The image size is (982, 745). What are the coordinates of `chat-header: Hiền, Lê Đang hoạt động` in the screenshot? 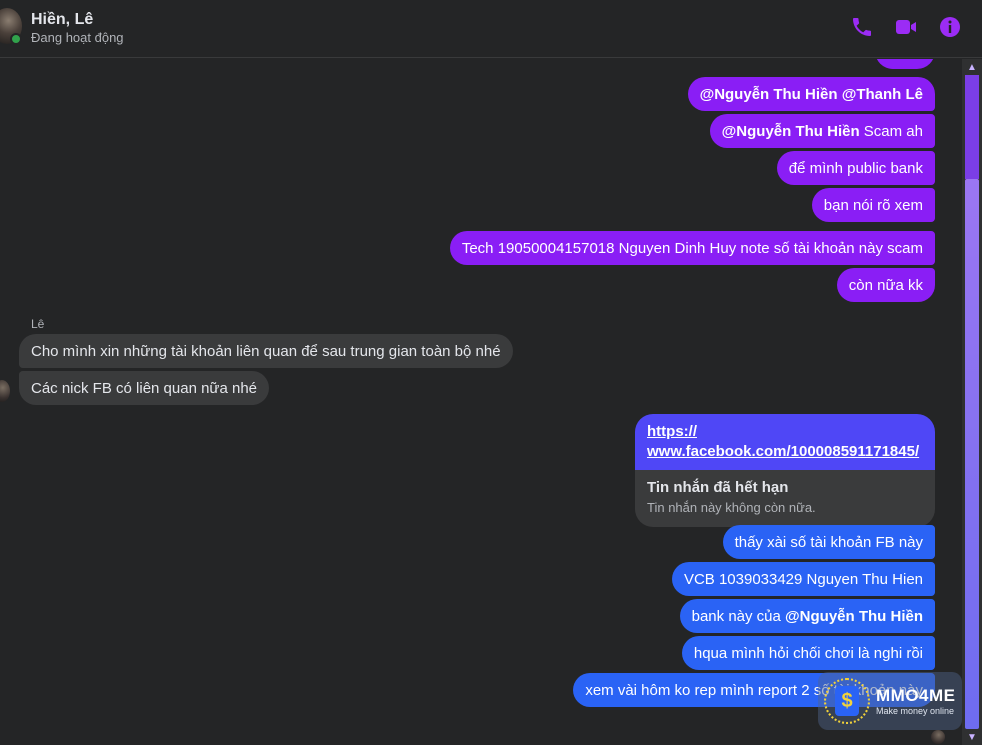 It's located at (491, 29).